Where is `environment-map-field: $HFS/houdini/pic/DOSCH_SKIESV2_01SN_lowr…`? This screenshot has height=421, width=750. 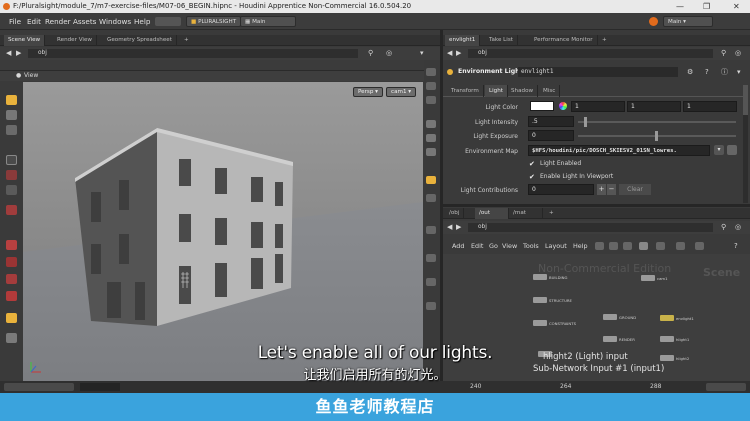
environment-map-field: $HFS/houdini/pic/DOSCH_SKIESV2_01SN_lowr… is located at coordinates (619, 150).